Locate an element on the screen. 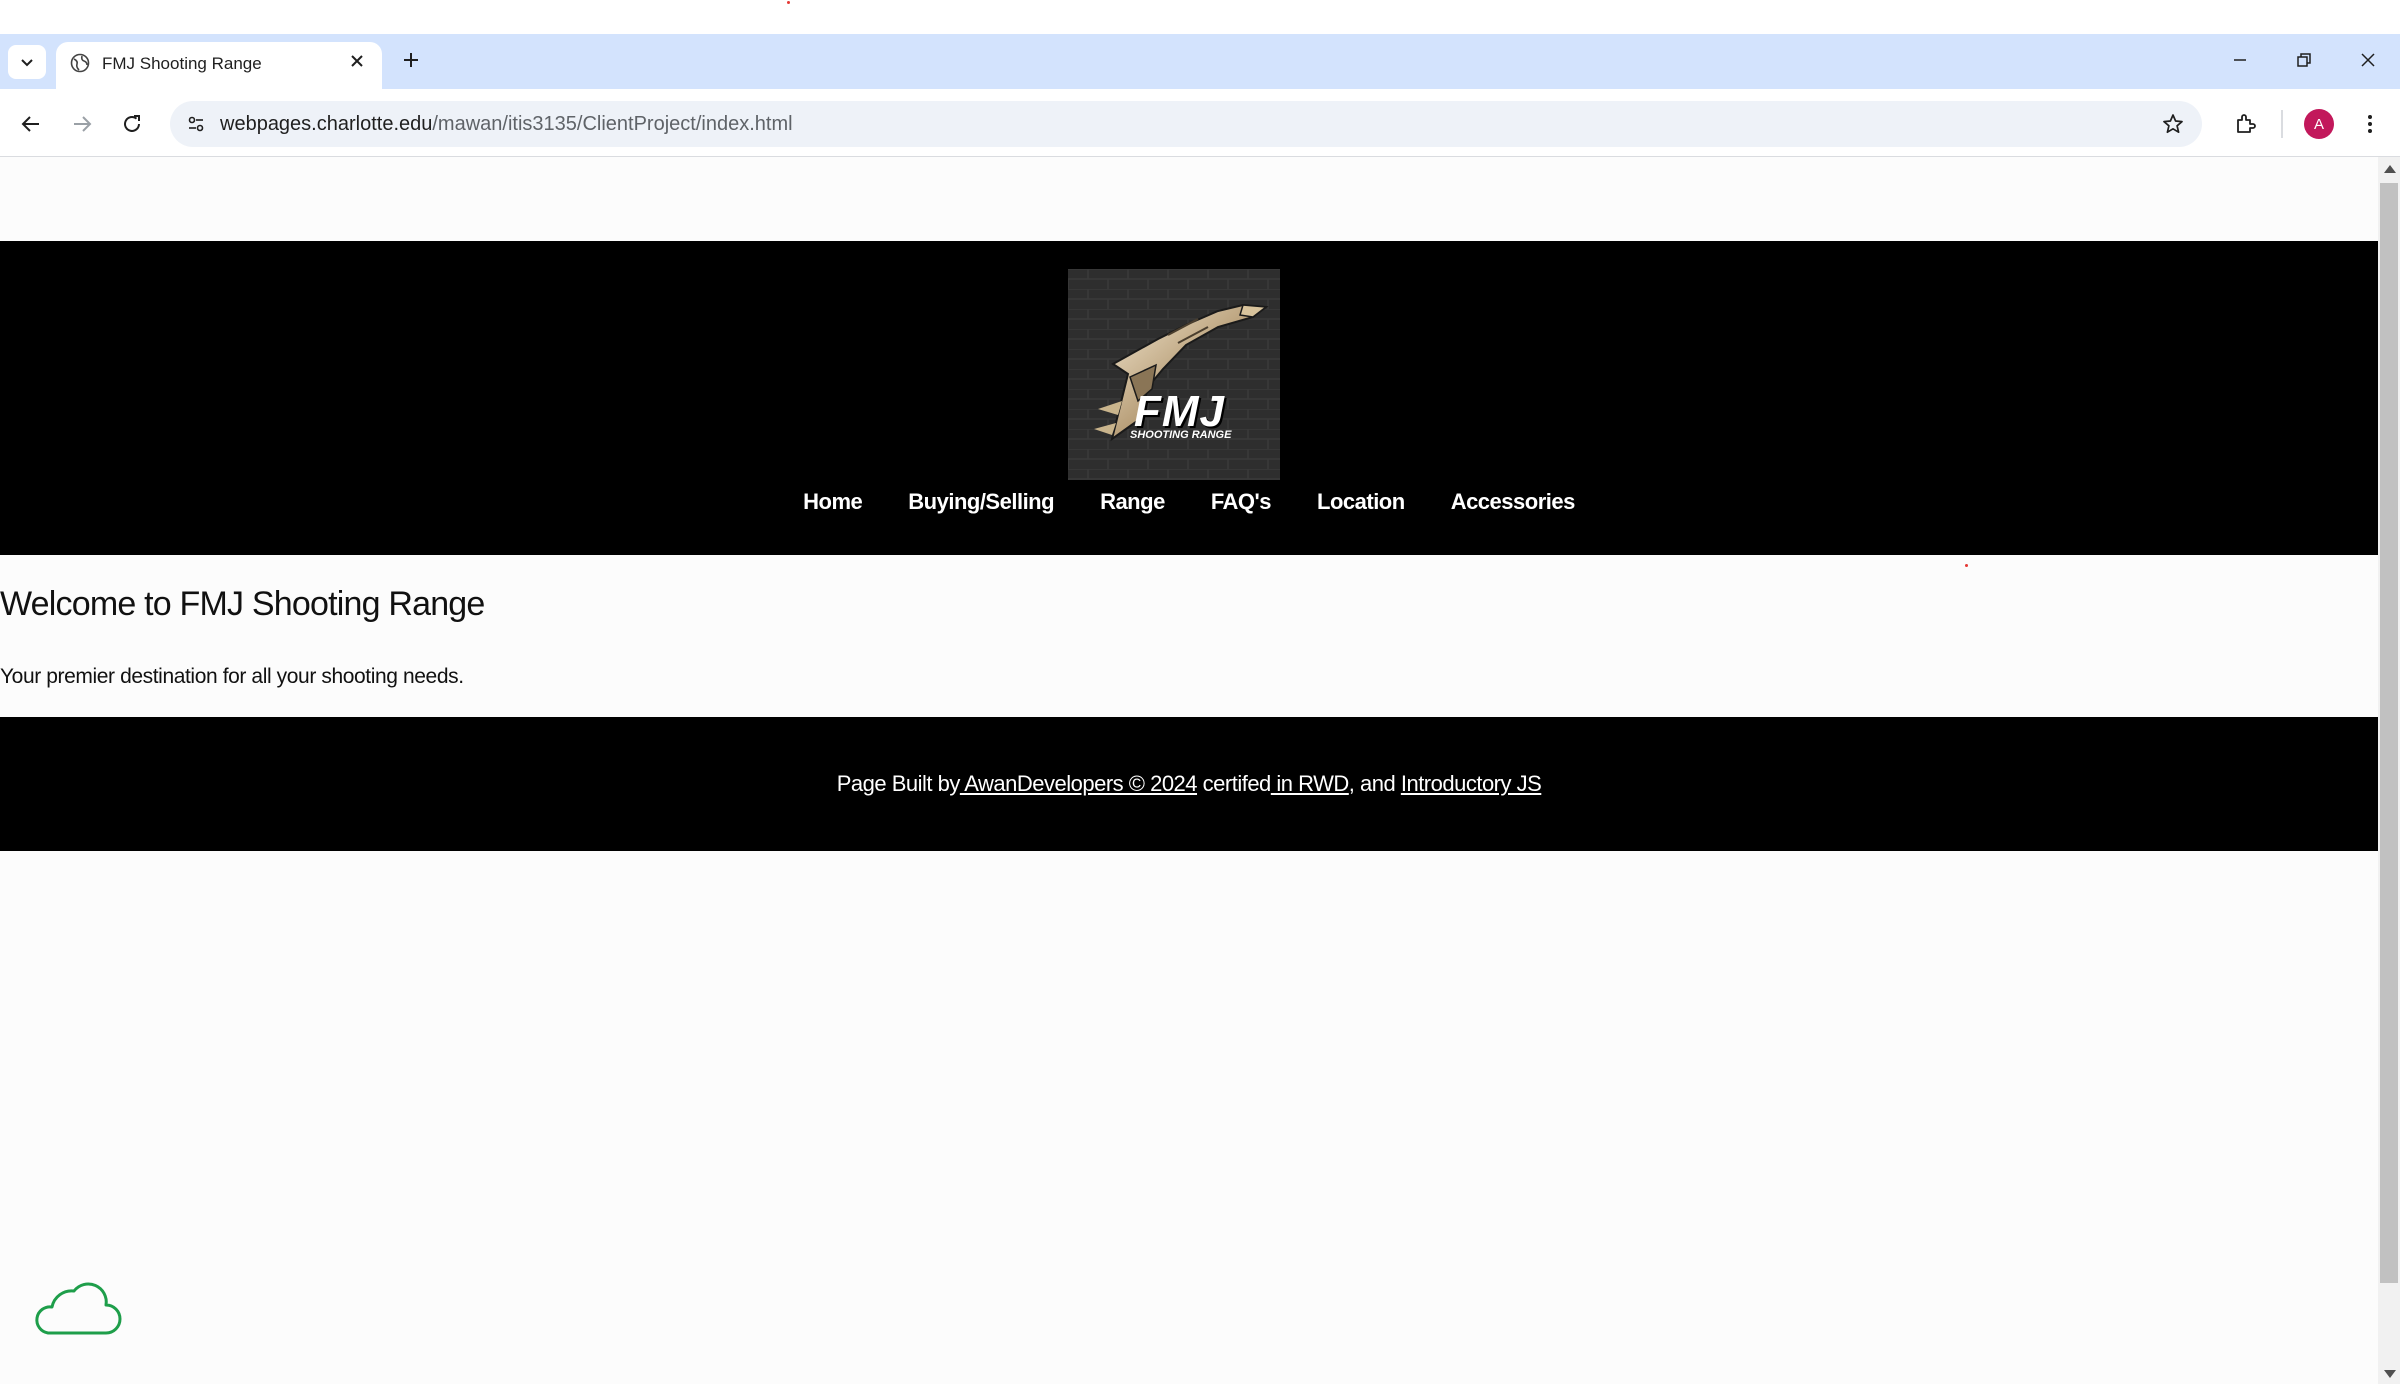 Image resolution: width=2400 pixels, height=1384 pixels. profile-avatar: A is located at coordinates (2319, 124).